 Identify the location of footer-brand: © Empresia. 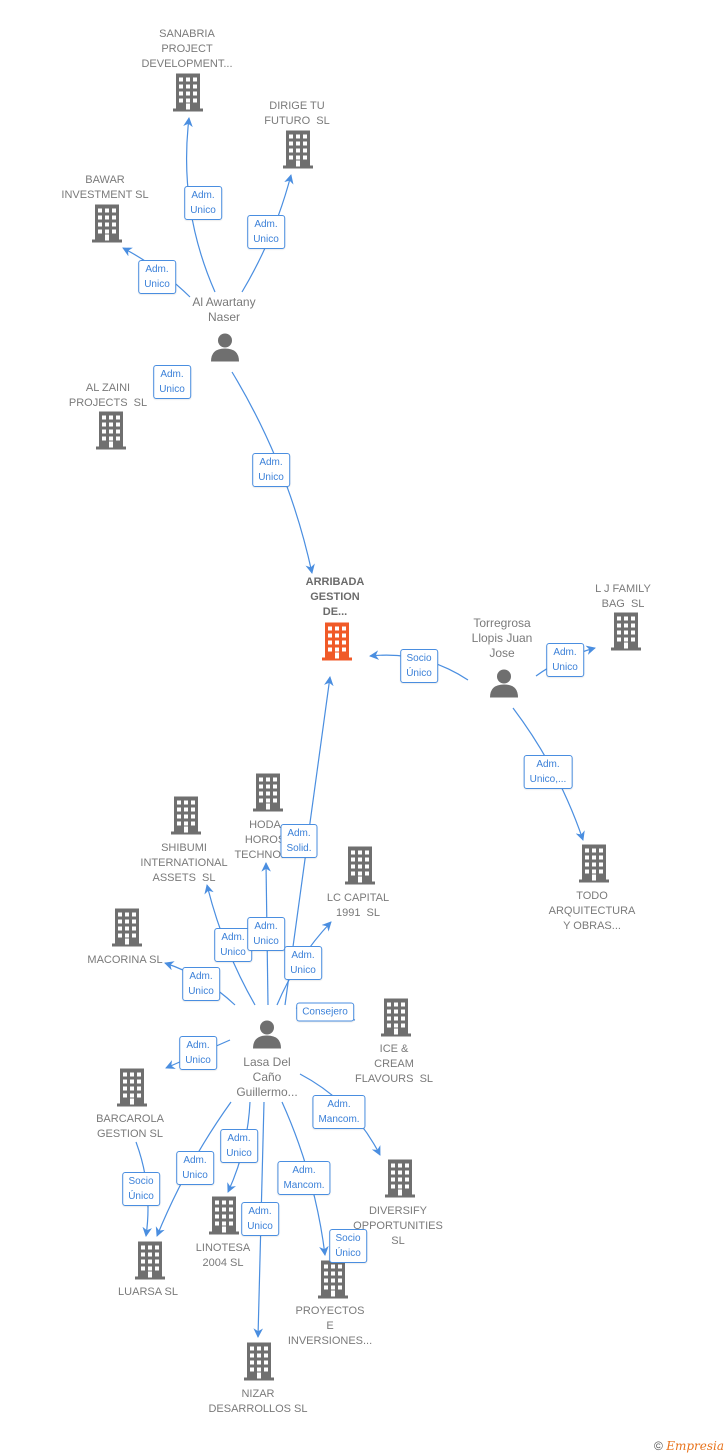
(689, 1446).